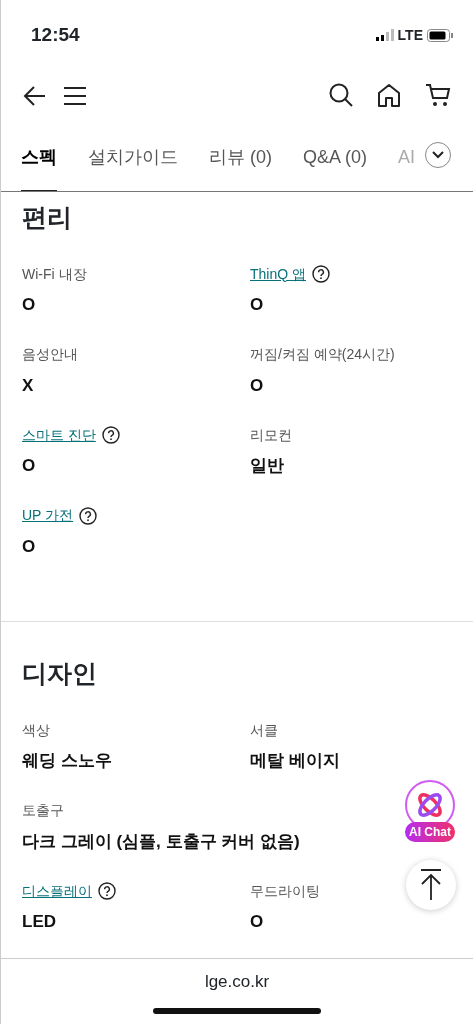 Image resolution: width=473 pixels, height=1024 pixels. Describe the element at coordinates (43, 810) in the screenshot. I see `spec-label: 토출구` at that location.